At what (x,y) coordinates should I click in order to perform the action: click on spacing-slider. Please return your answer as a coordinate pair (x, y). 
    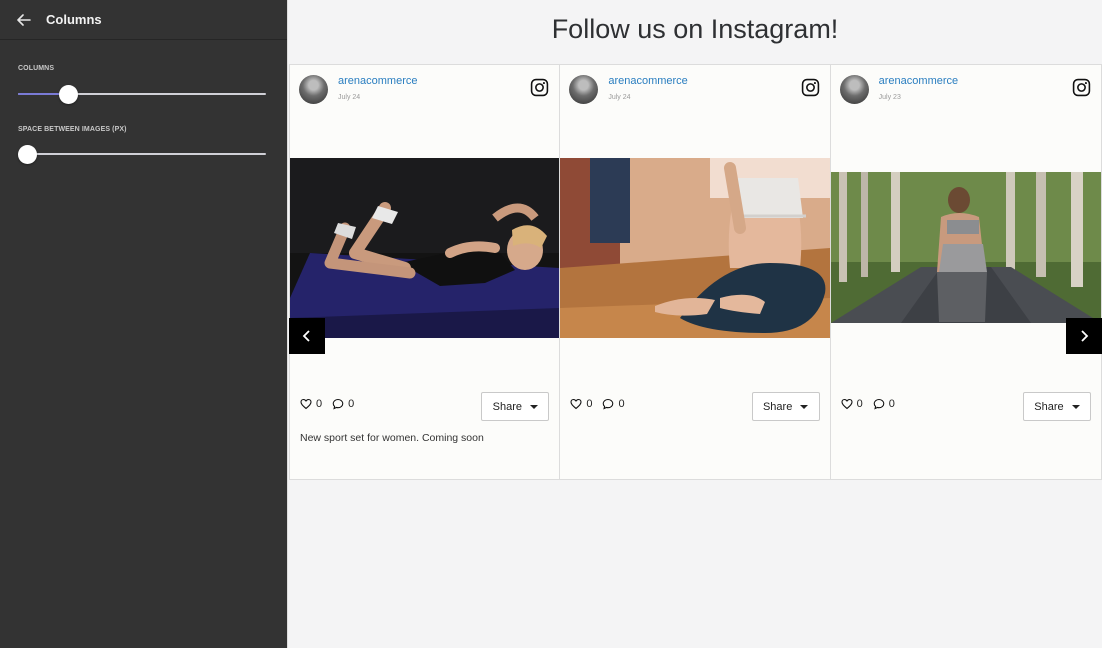
    Looking at the image, I should click on (142, 154).